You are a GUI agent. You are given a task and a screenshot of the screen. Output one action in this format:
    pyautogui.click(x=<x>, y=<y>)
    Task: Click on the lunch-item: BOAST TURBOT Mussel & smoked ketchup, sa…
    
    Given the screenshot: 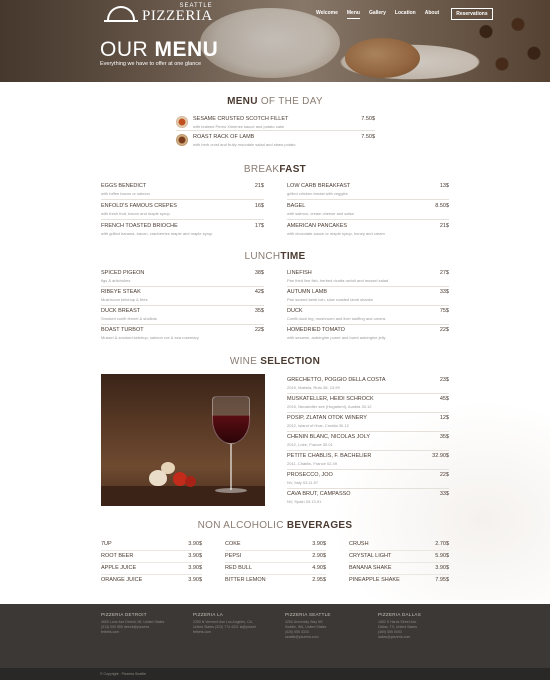 What is the action you would take?
    pyautogui.click(x=182, y=333)
    